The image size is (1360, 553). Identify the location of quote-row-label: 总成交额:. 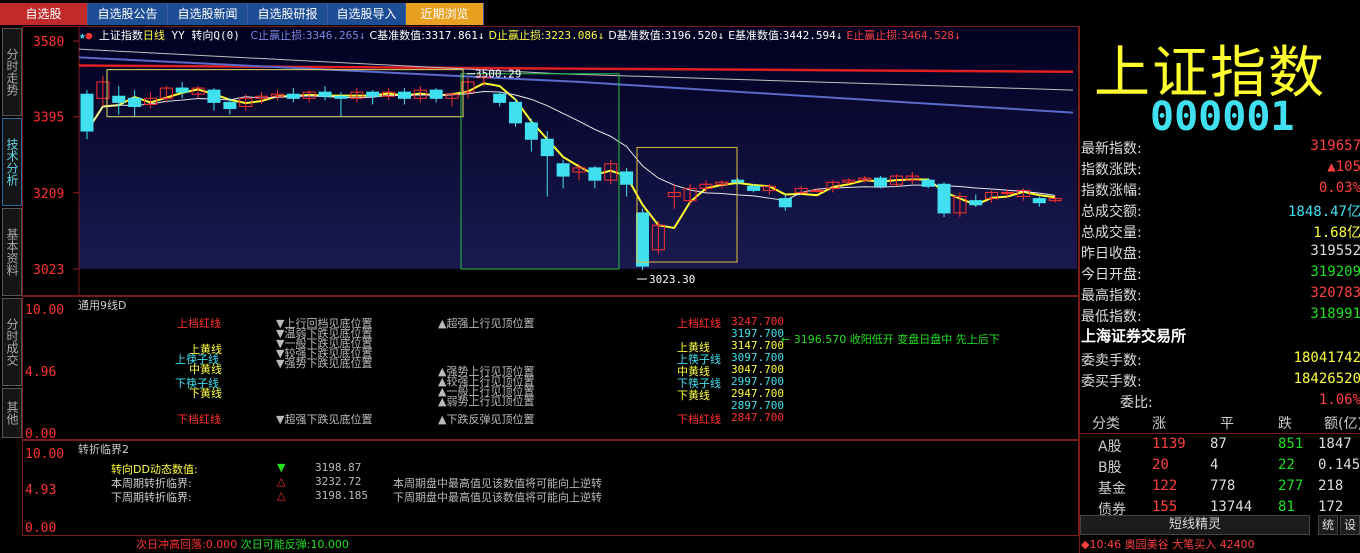
(1111, 212).